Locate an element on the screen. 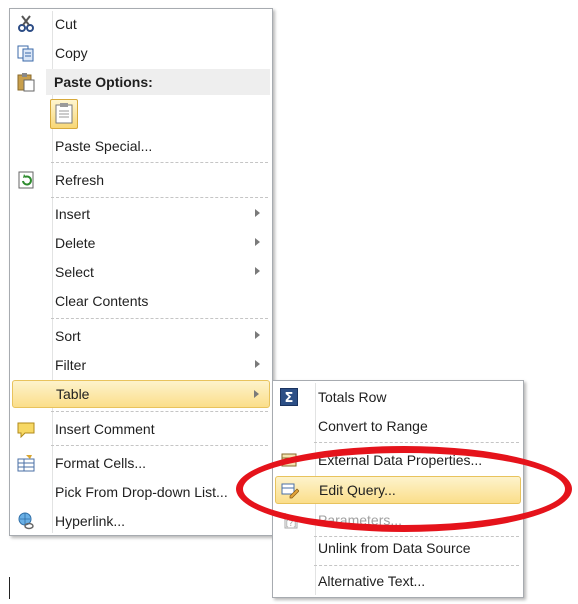  unlink-from-data-source-menu-item: Unlink from Data Source is located at coordinates (398, 548).